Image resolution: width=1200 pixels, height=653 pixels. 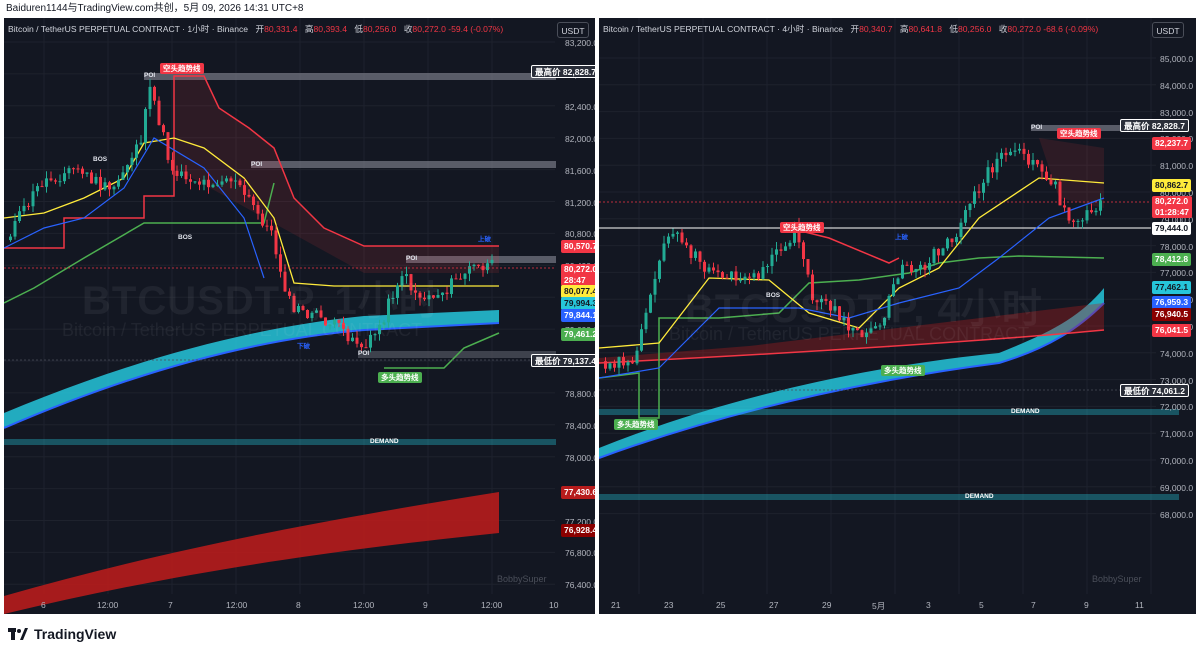 I want to click on tradingview-logo-icon, so click(x=18, y=634).